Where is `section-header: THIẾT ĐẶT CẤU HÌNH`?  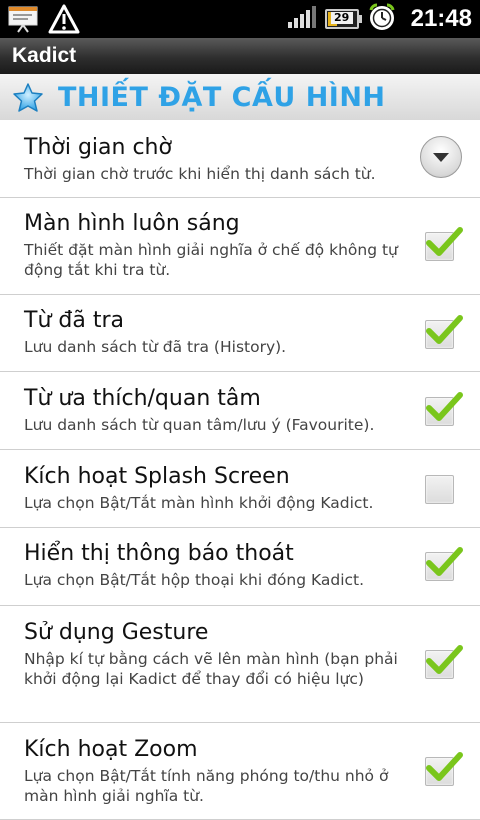 section-header: THIẾT ĐẶT CẤU HÌNH is located at coordinates (240, 97).